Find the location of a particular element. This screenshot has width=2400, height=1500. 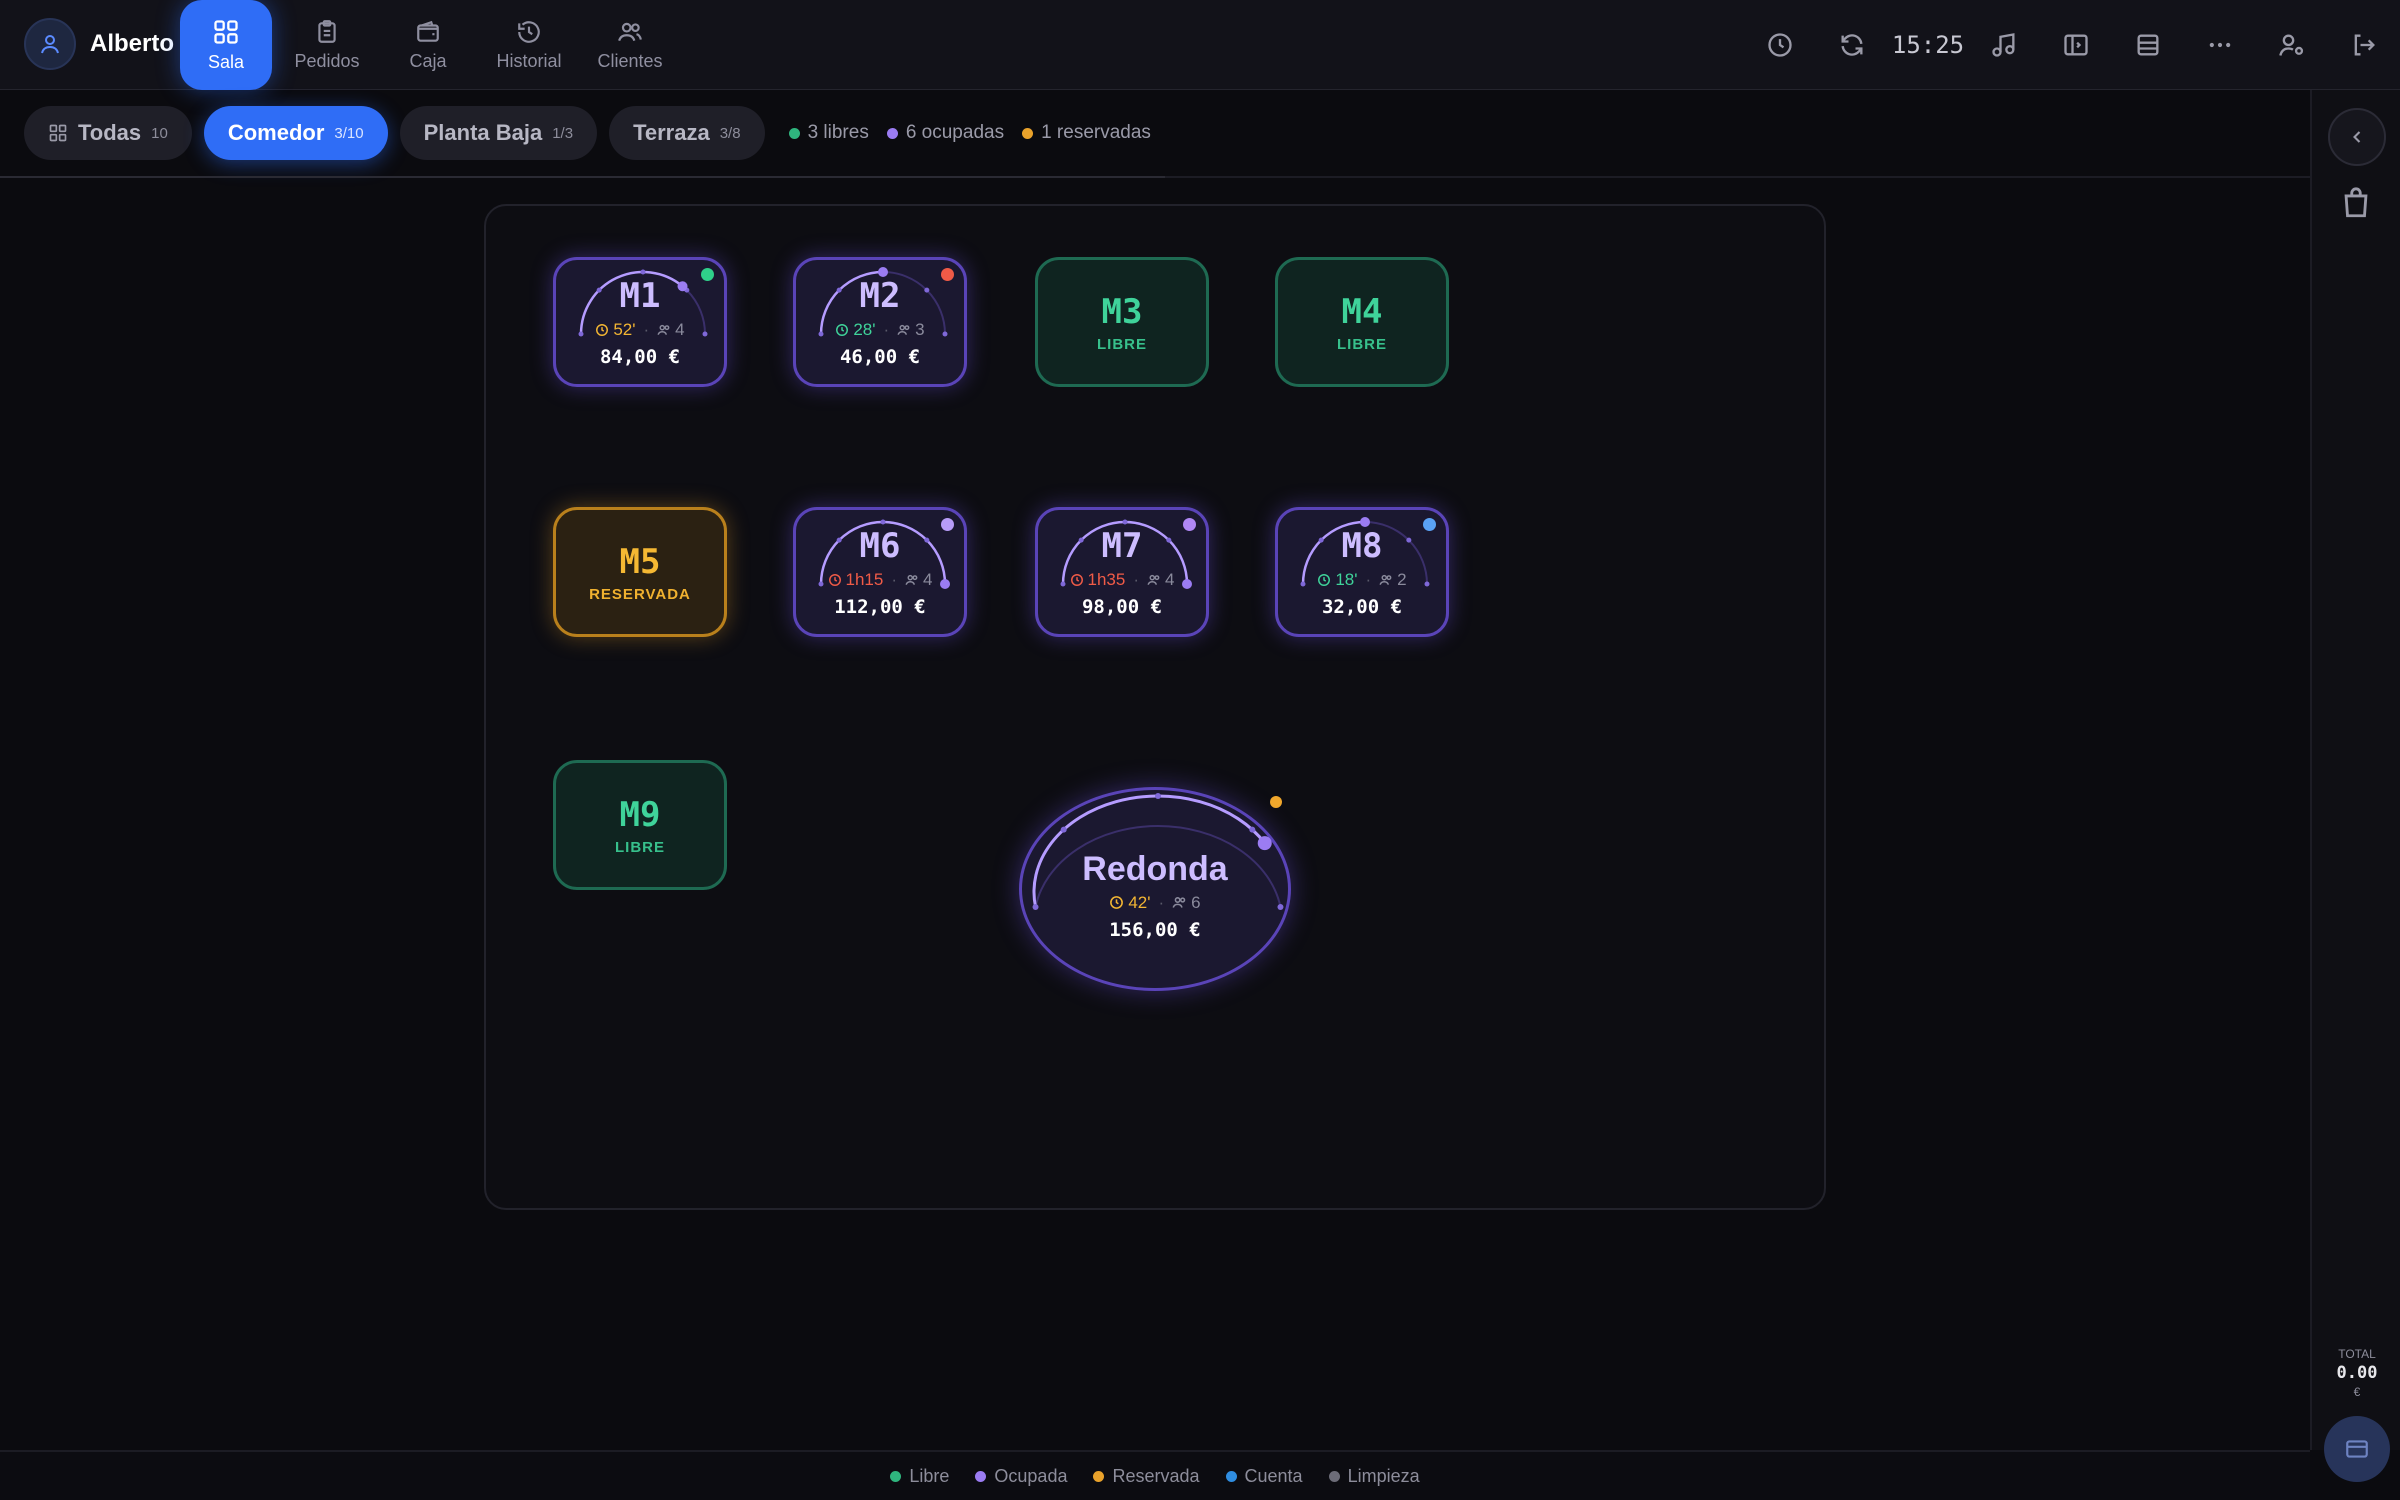

legend-dot is located at coordinates (1099, 1476).